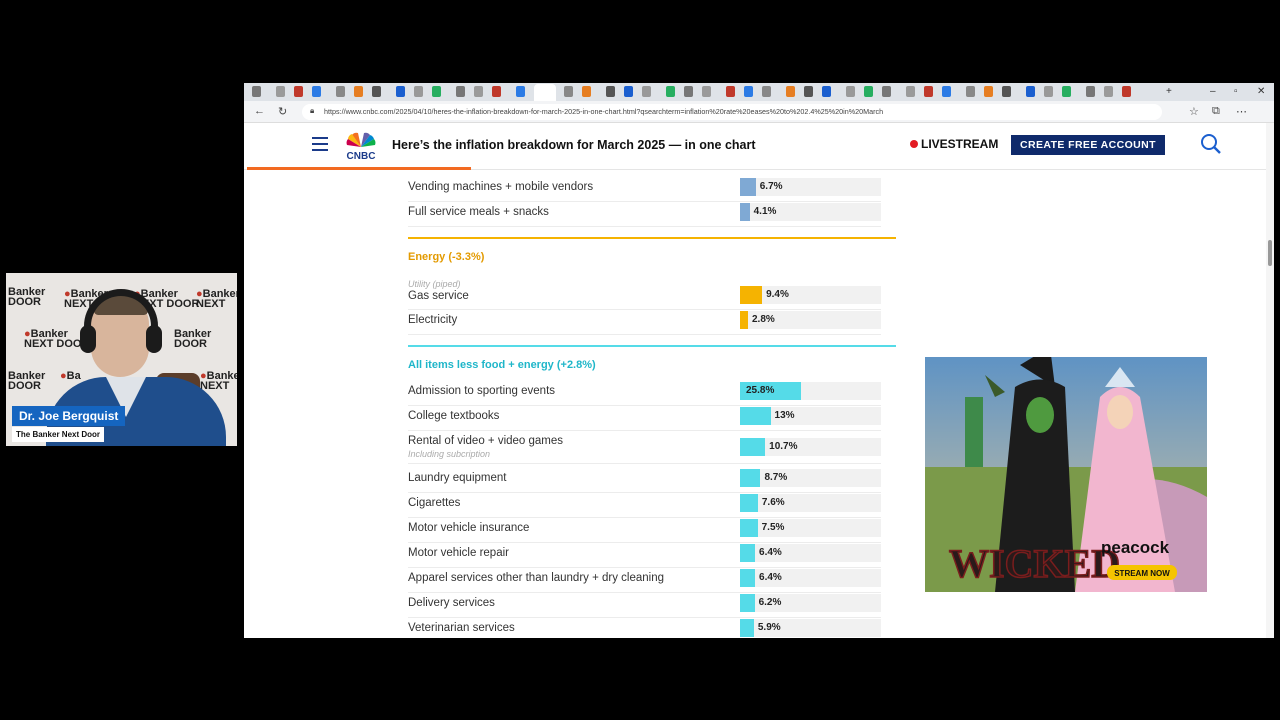 The image size is (1280, 720). Describe the element at coordinates (1216, 111) in the screenshot. I see `collections-icon: ⧉` at that location.